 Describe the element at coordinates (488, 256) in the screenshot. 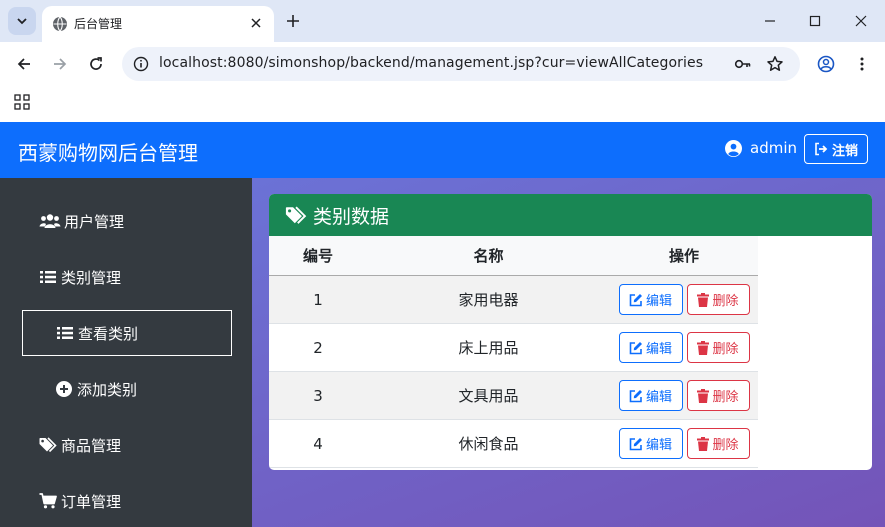

I see `column-header-name: 名称` at that location.